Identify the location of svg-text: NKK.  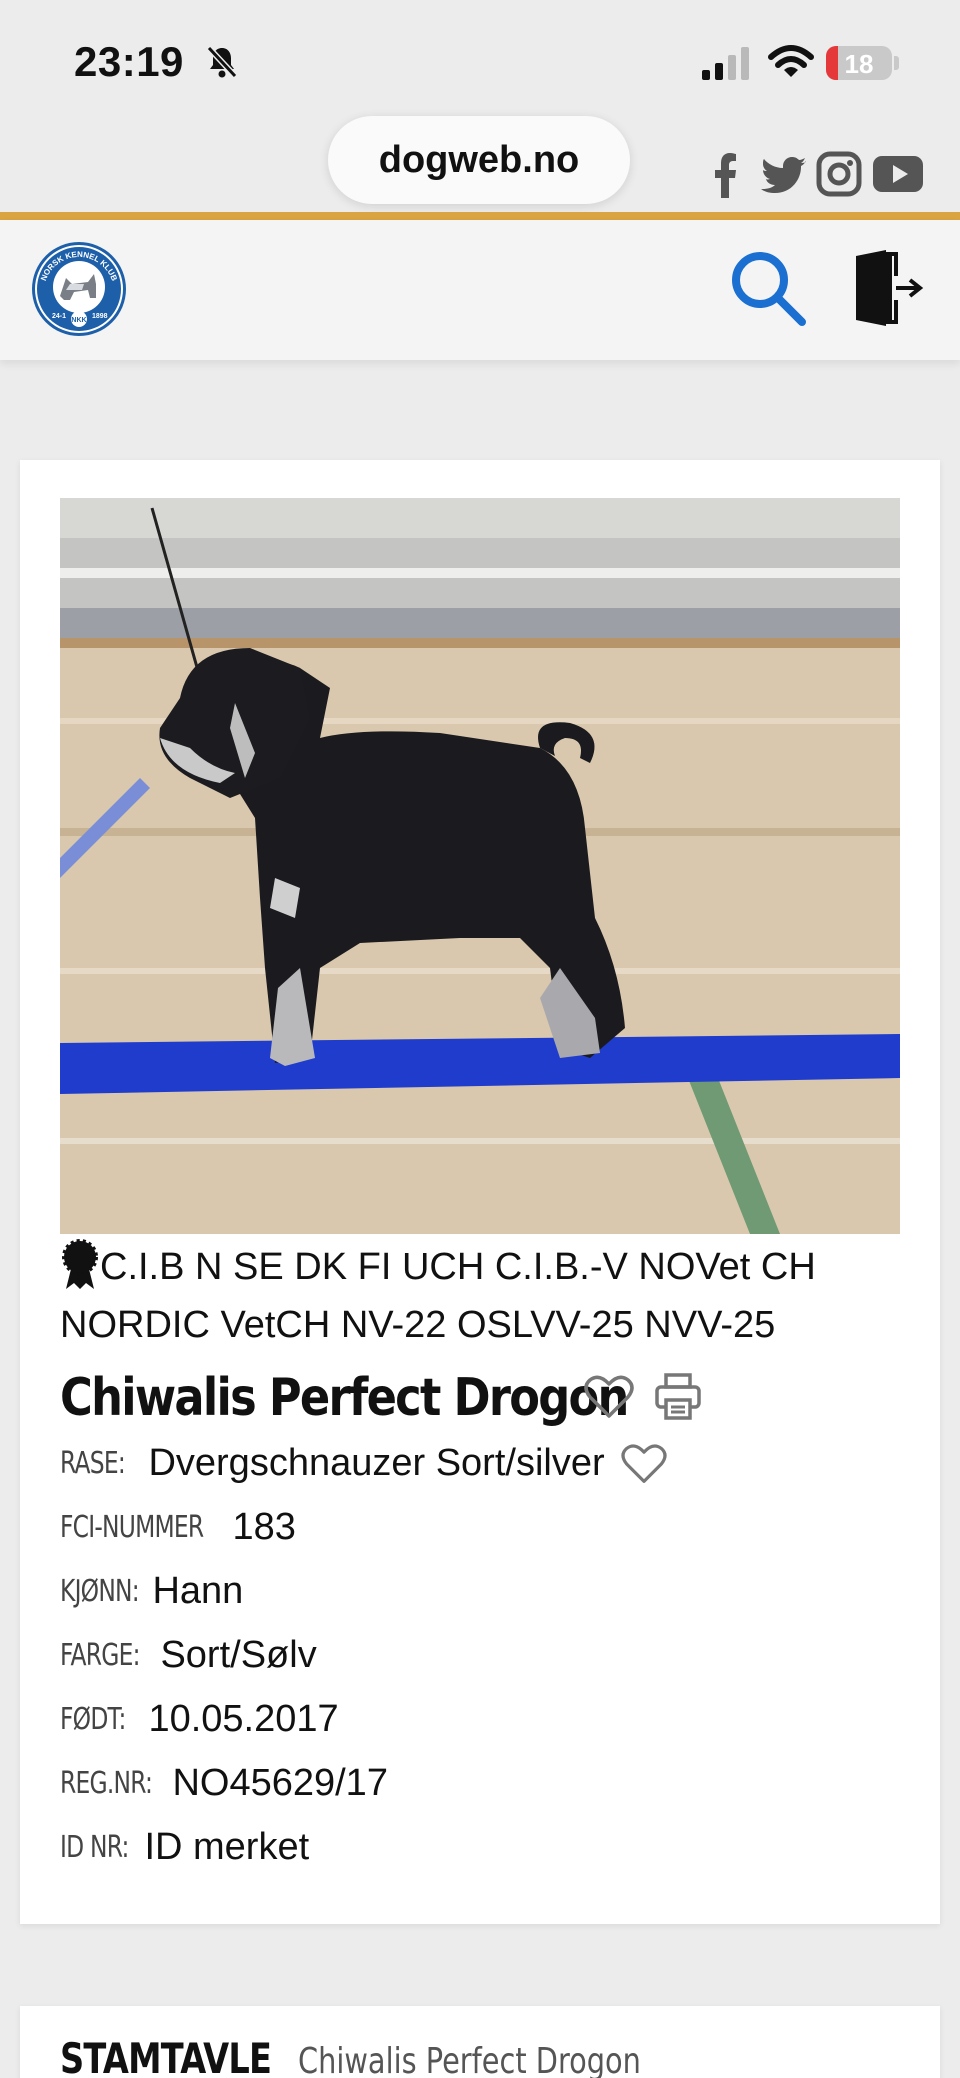
(78, 320).